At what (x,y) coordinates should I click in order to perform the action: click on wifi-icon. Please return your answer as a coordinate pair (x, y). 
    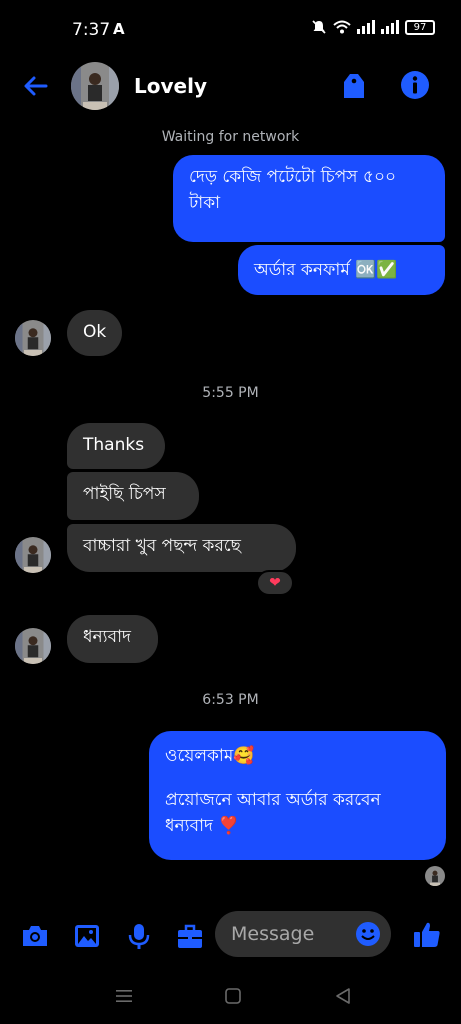
    Looking at the image, I should click on (342, 27).